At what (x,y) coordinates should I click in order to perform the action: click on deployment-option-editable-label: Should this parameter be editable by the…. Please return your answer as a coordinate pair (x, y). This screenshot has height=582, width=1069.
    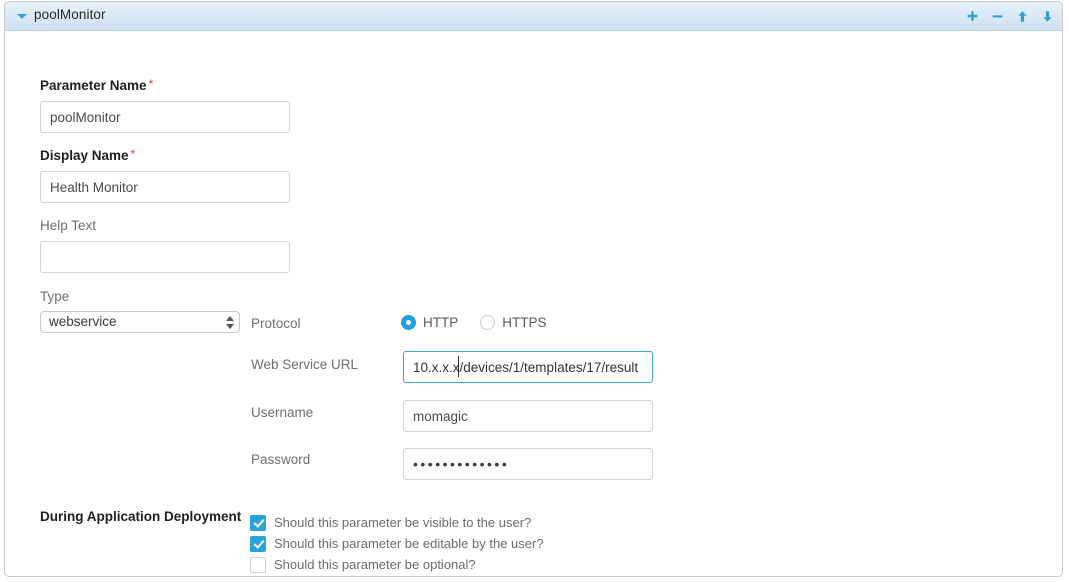
    Looking at the image, I should click on (409, 543).